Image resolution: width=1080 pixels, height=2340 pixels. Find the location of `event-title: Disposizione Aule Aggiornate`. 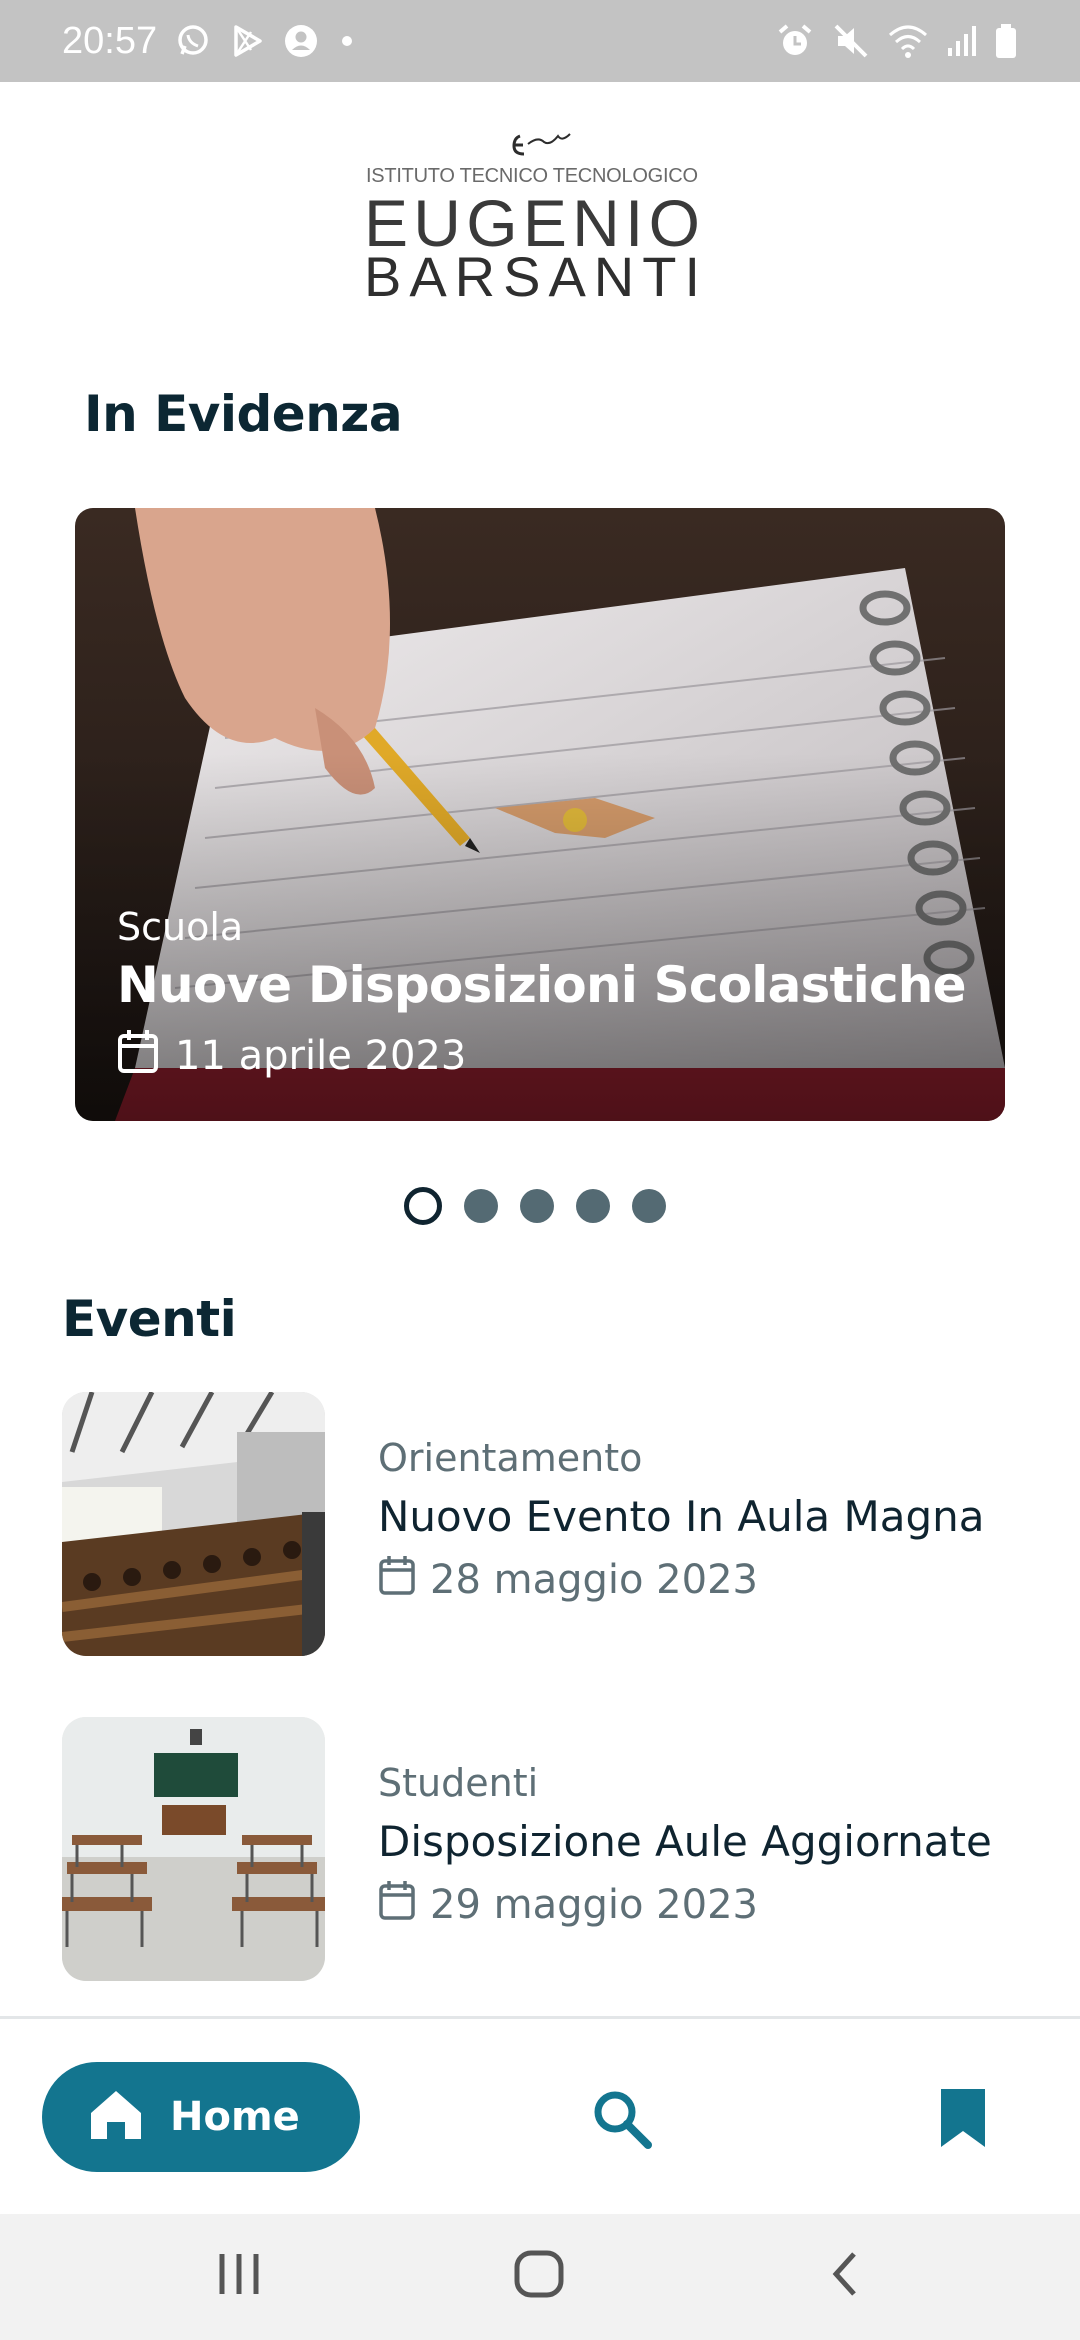

event-title: Disposizione Aule Aggiornate is located at coordinates (685, 1841).